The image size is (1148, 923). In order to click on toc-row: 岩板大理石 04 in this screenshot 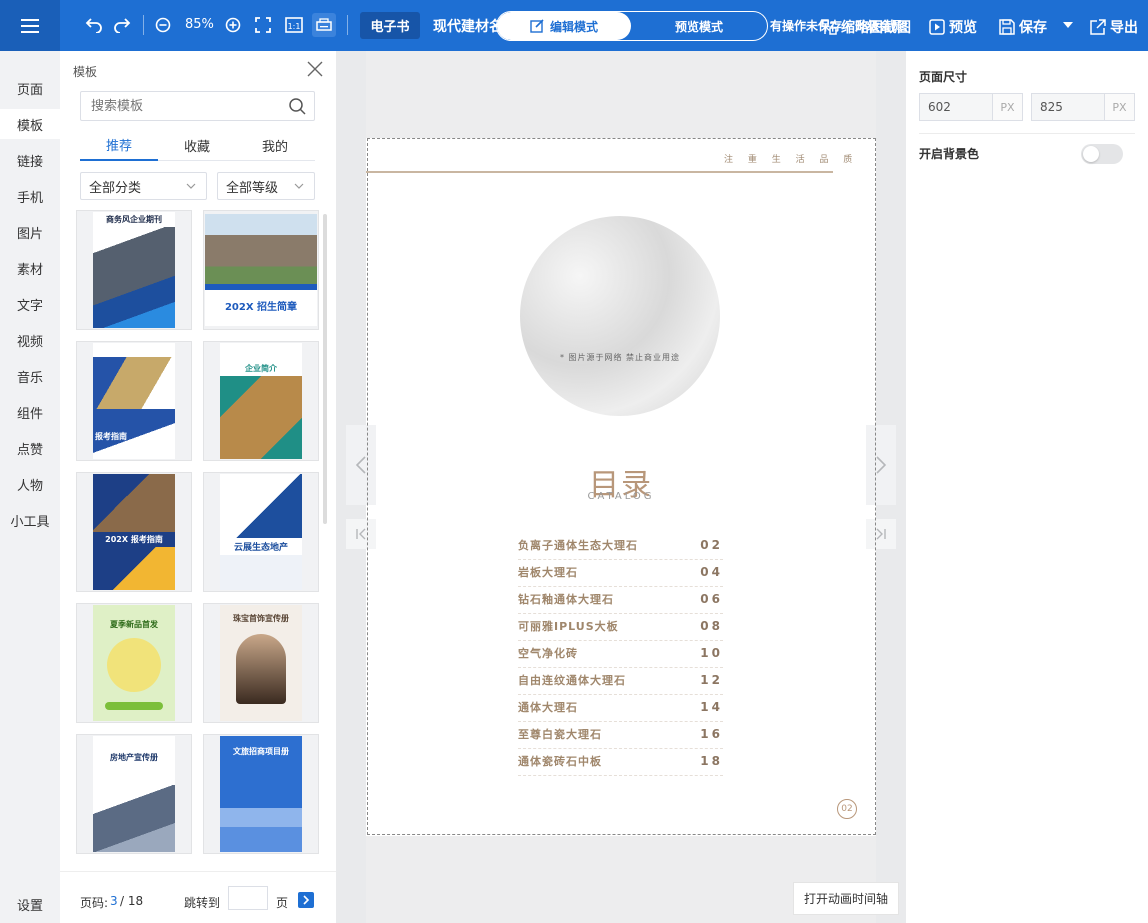, I will do `click(620, 573)`.